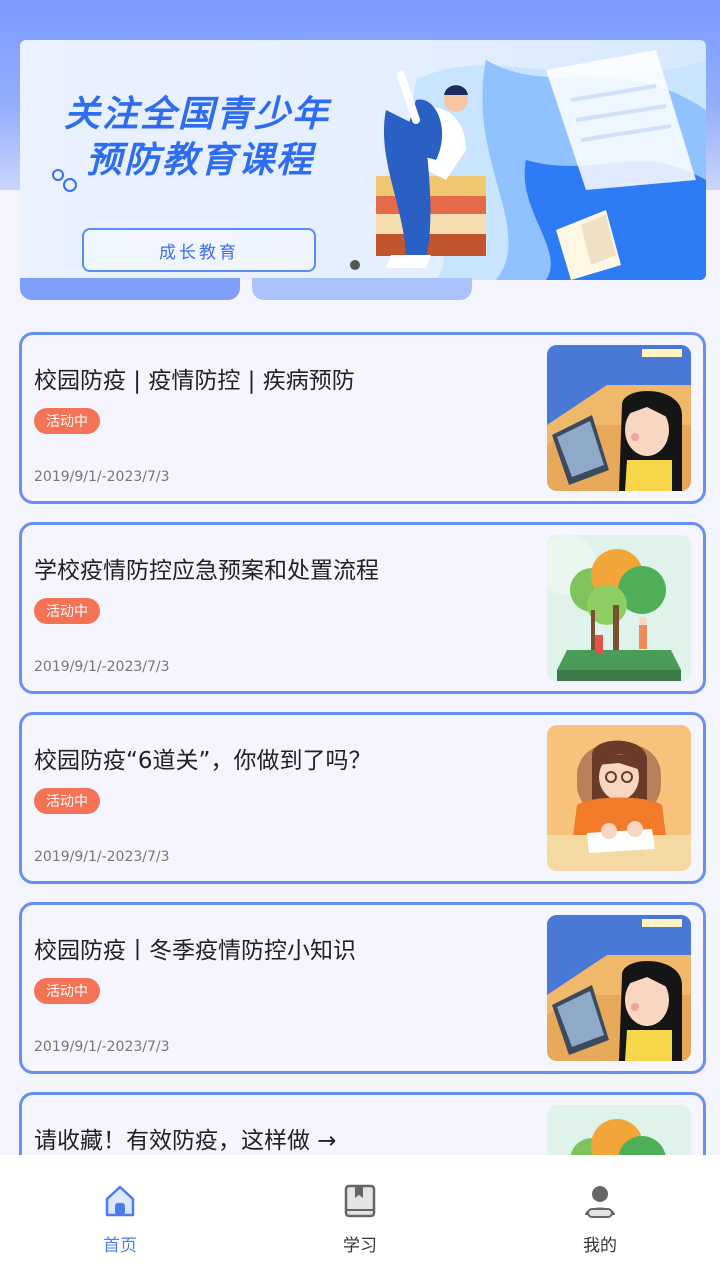 Image resolution: width=720 pixels, height=1280 pixels. What do you see at coordinates (360, 1231) in the screenshot?
I see `nav-study: 学习` at bounding box center [360, 1231].